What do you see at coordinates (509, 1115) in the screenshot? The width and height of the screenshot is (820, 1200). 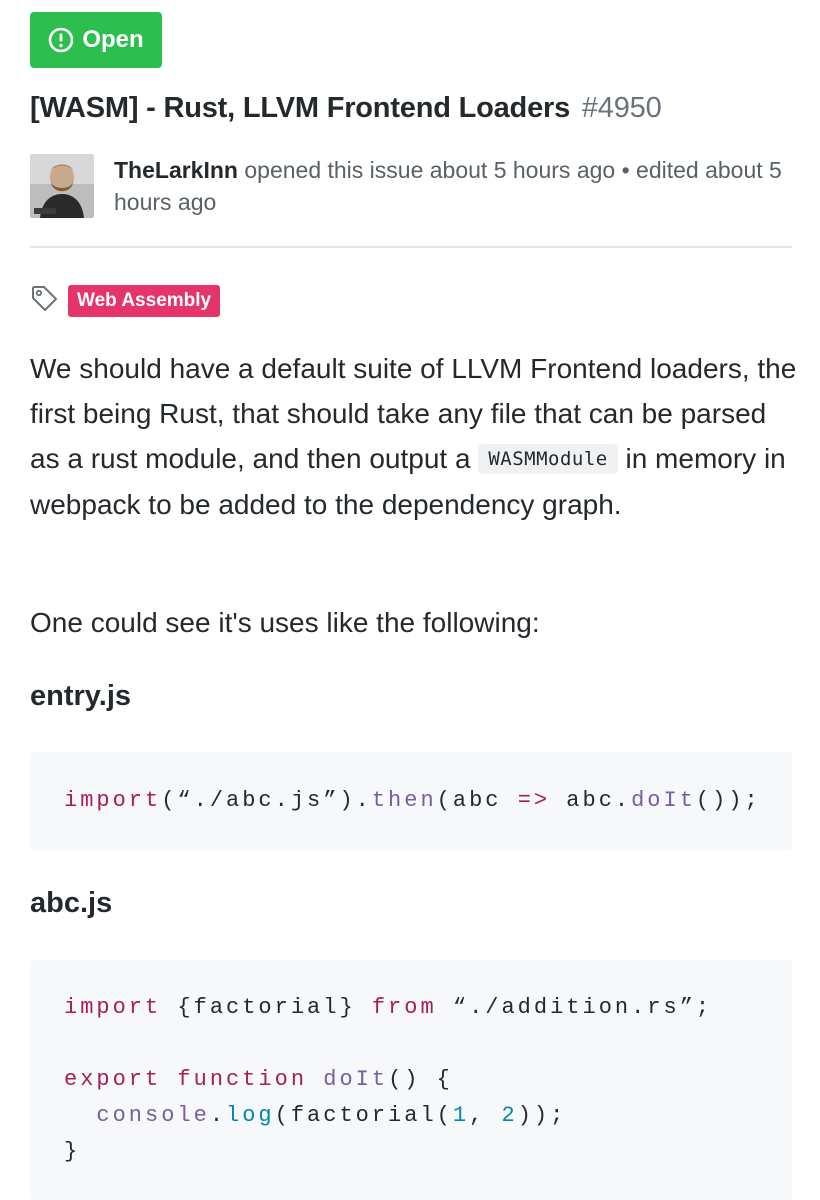 I see `code-token: 2` at bounding box center [509, 1115].